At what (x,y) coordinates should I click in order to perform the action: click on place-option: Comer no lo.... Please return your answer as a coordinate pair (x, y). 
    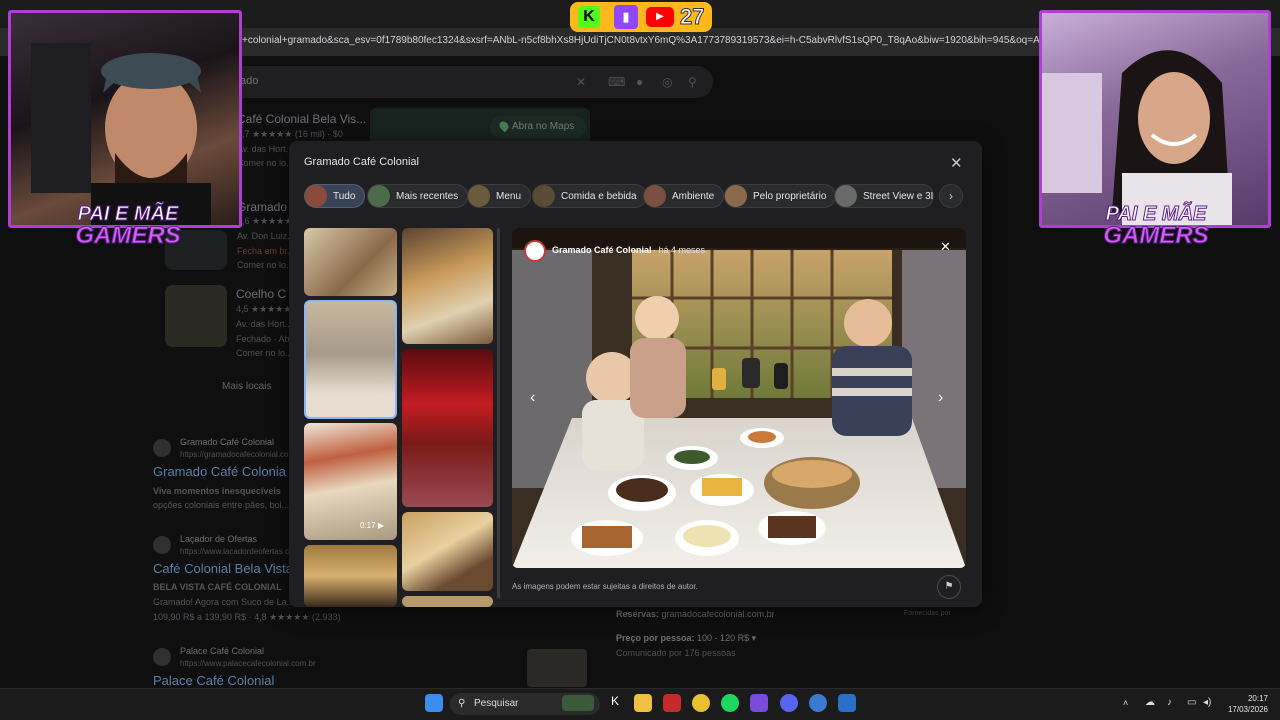
    Looking at the image, I should click on (265, 265).